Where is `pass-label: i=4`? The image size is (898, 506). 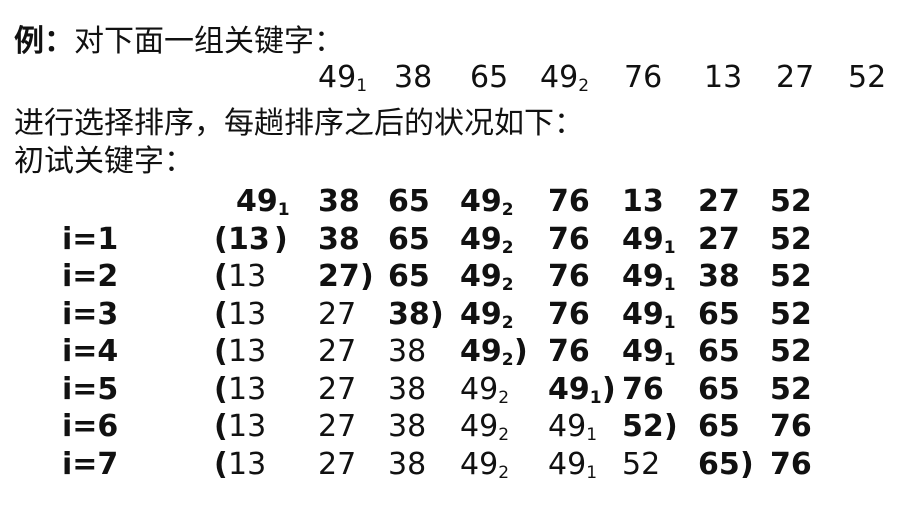 pass-label: i=4 is located at coordinates (90, 351).